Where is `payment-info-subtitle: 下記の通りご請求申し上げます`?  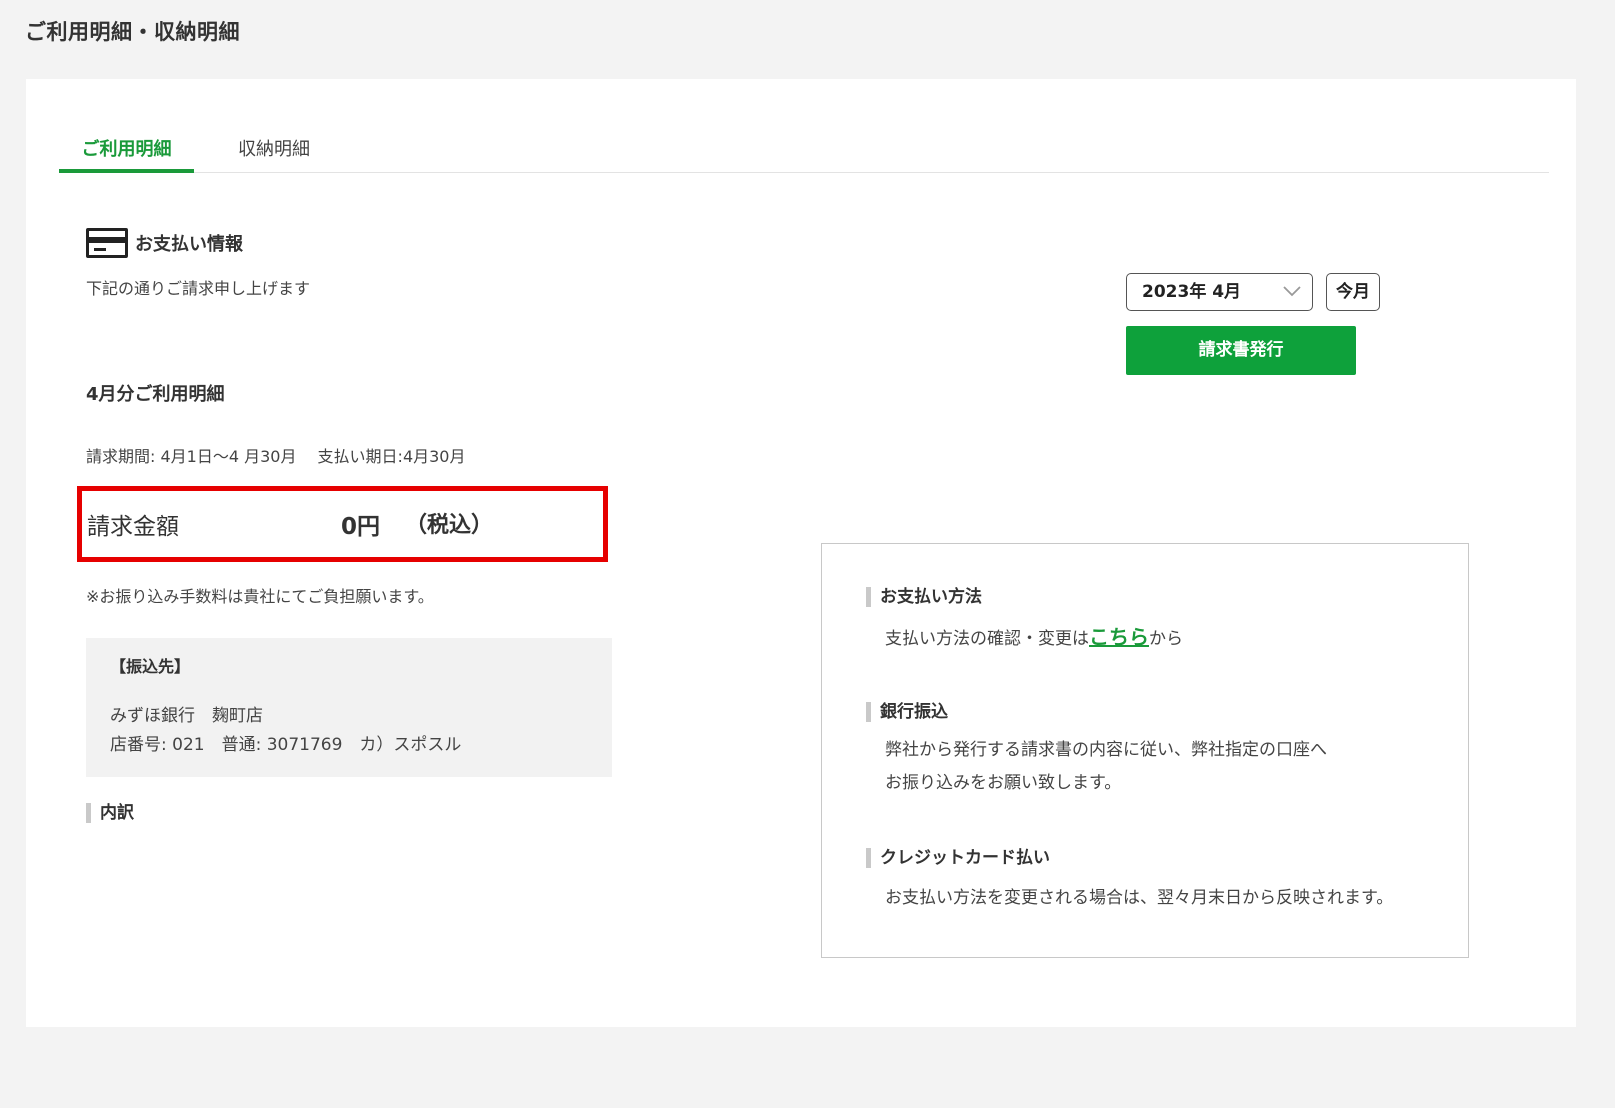 payment-info-subtitle: 下記の通りご請求申し上げます is located at coordinates (198, 288).